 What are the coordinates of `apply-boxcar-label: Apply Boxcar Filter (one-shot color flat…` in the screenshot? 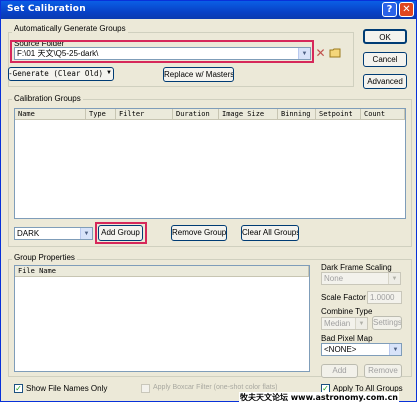 It's located at (215, 387).